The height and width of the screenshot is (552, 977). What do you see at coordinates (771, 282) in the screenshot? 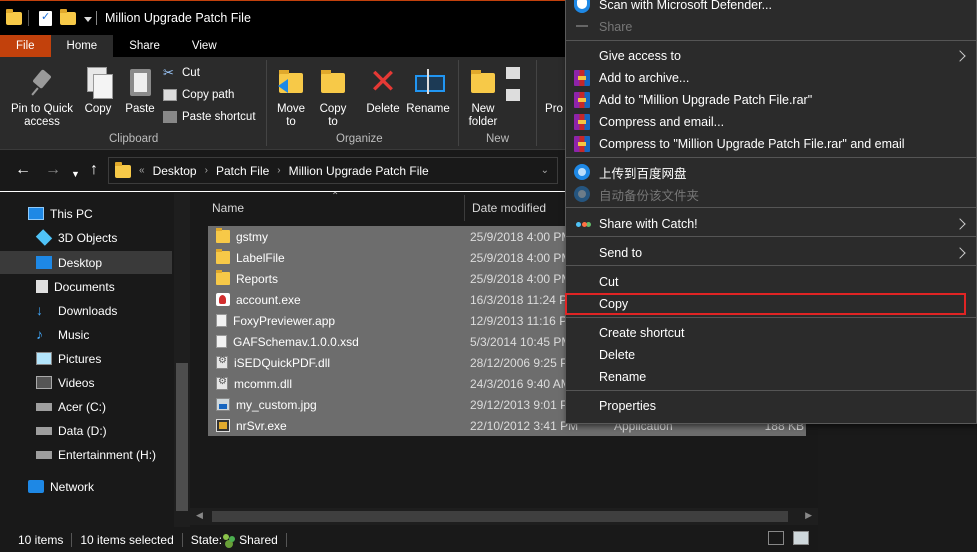
I see `menu-item-cut: Cut` at bounding box center [771, 282].